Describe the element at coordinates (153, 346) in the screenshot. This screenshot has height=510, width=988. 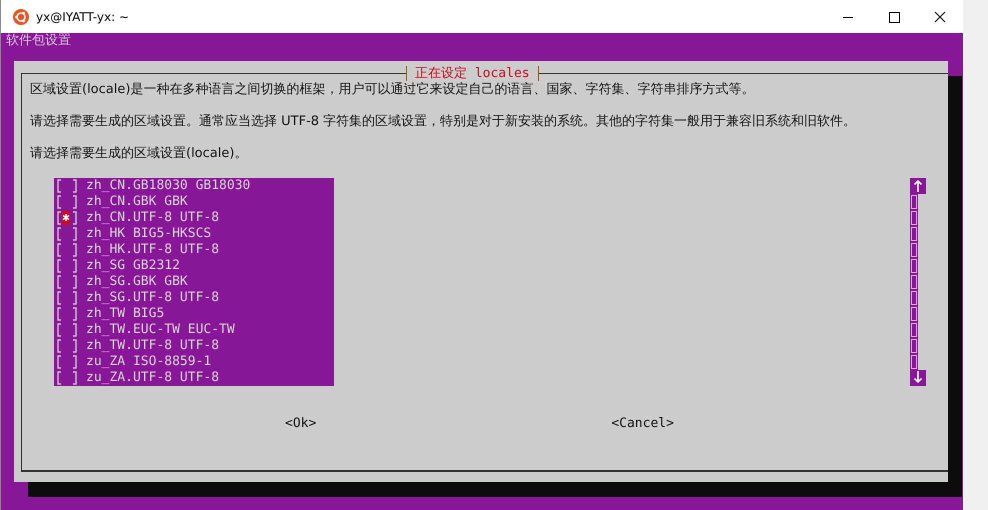
I see `locale-option: zh_TW.UTF-8 UTF-8` at that location.